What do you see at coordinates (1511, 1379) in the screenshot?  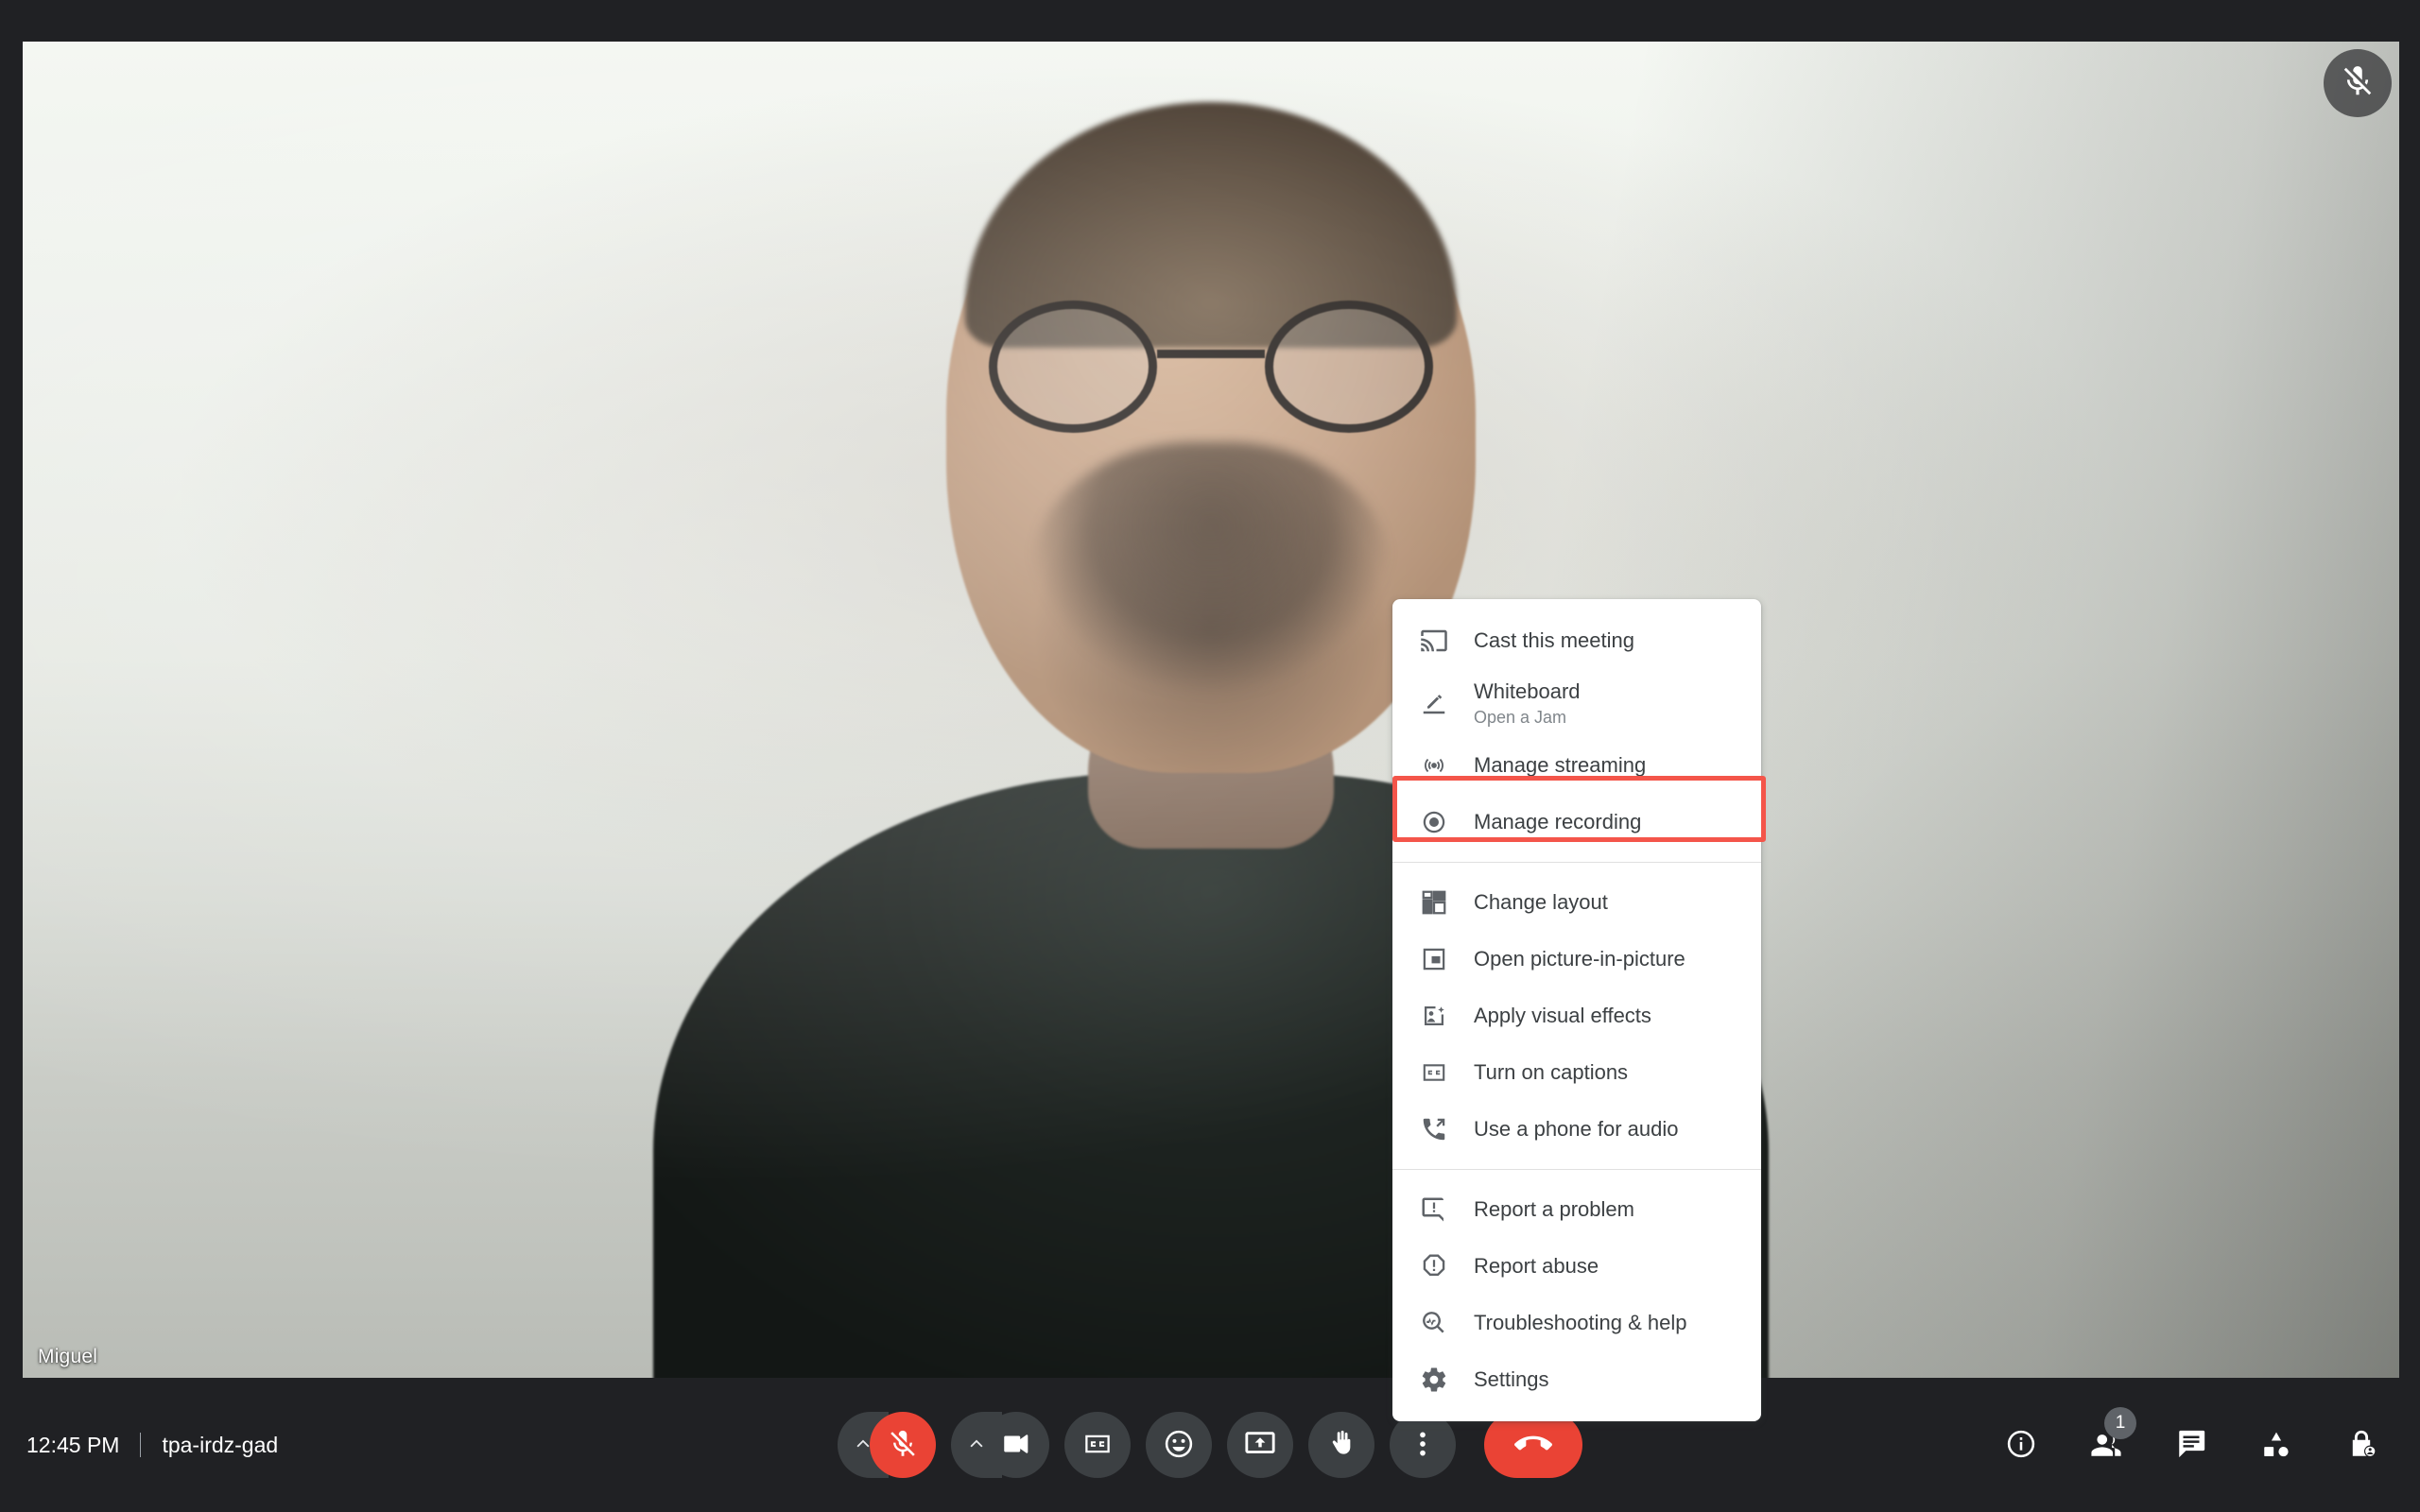 I see `menu-item-label: Settings` at bounding box center [1511, 1379].